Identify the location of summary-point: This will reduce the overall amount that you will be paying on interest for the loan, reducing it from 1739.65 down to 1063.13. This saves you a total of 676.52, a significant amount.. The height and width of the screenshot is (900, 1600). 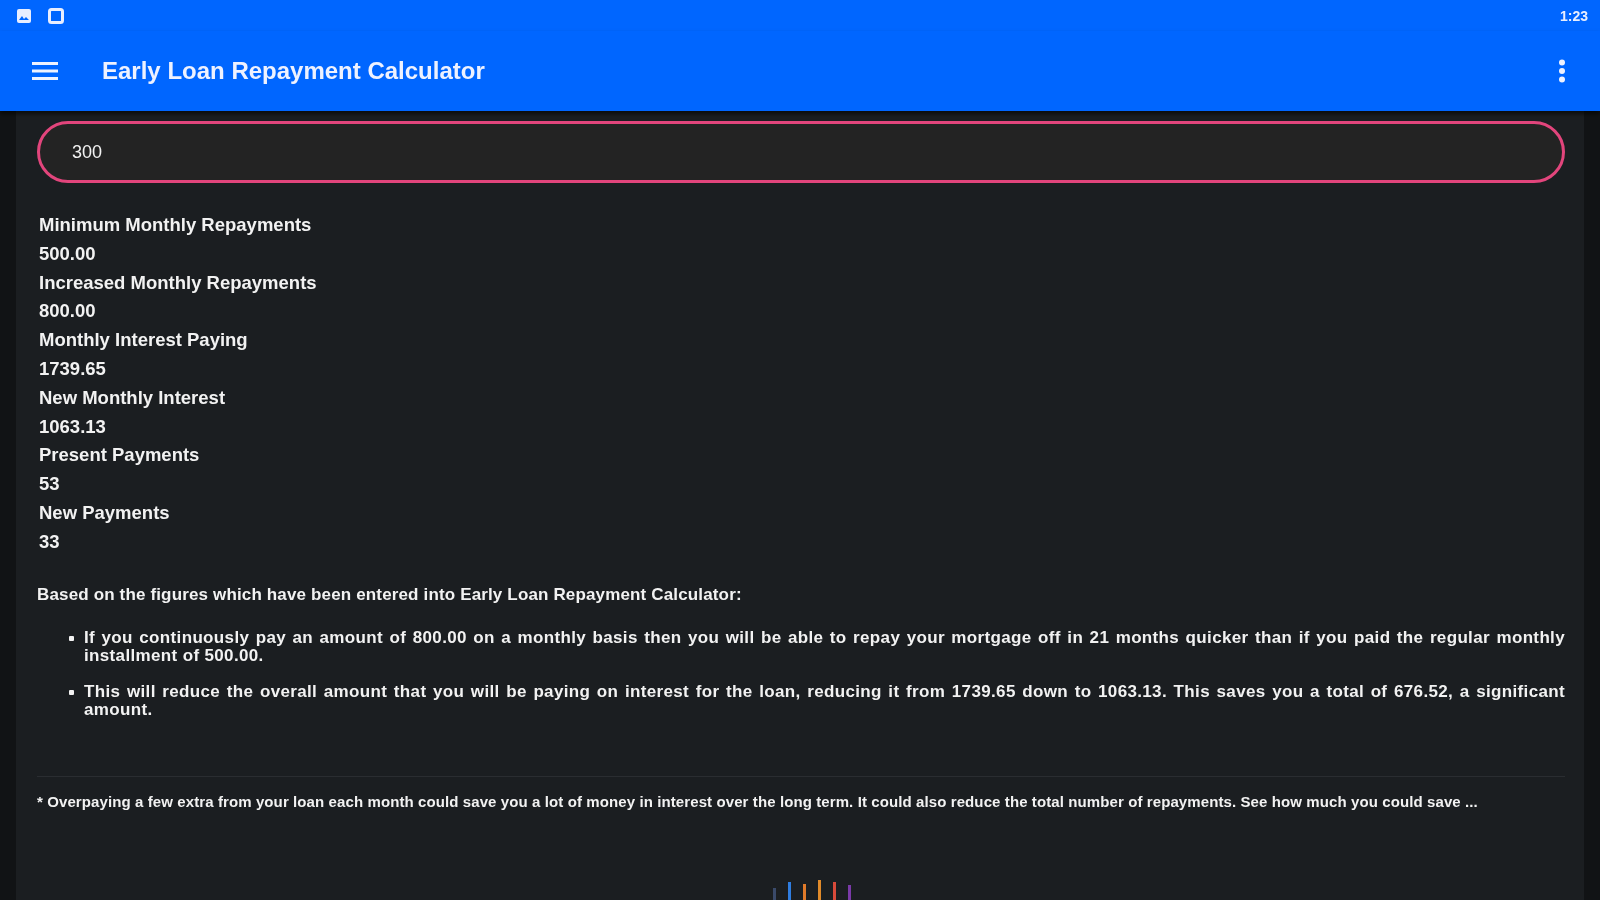
(824, 701).